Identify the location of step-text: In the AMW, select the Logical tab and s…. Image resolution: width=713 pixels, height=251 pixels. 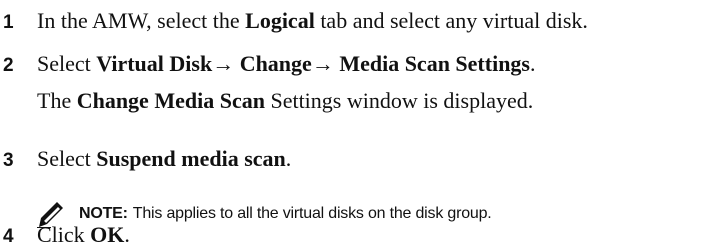
(312, 21).